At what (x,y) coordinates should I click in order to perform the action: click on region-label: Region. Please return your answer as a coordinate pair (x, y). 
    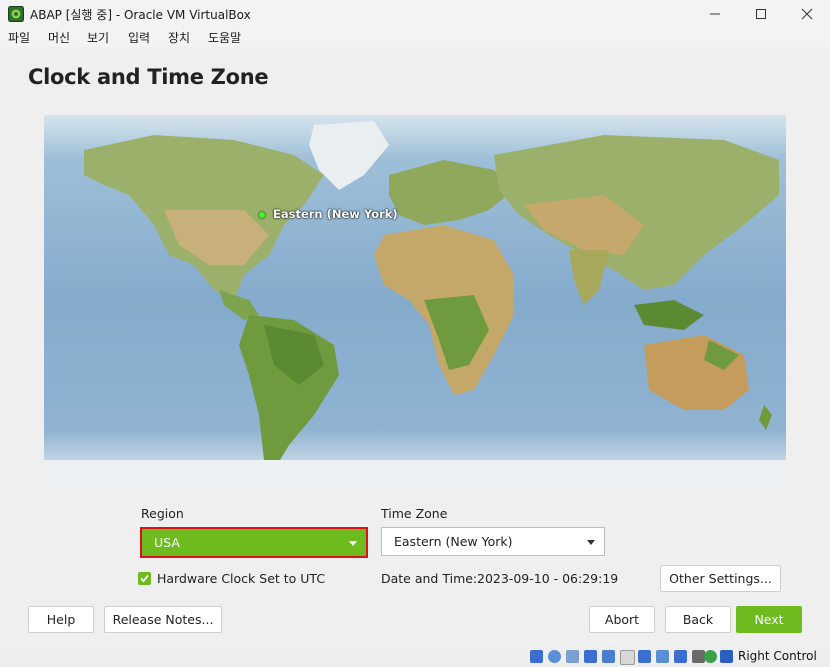
    Looking at the image, I should click on (162, 513).